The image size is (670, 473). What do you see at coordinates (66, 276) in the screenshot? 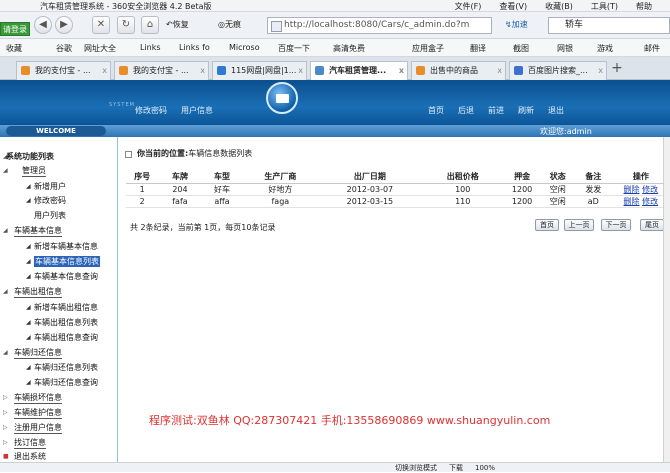
I see `sidebar-item: 车辆基本信息查询` at bounding box center [66, 276].